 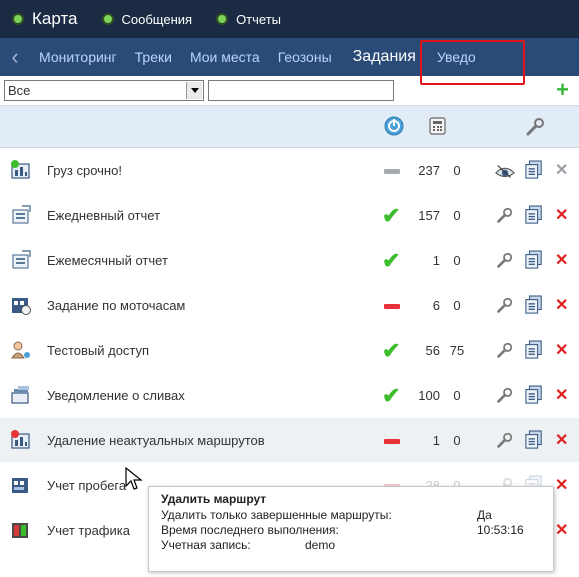 What do you see at coordinates (432, 350) in the screenshot?
I see `execution-count: 56` at bounding box center [432, 350].